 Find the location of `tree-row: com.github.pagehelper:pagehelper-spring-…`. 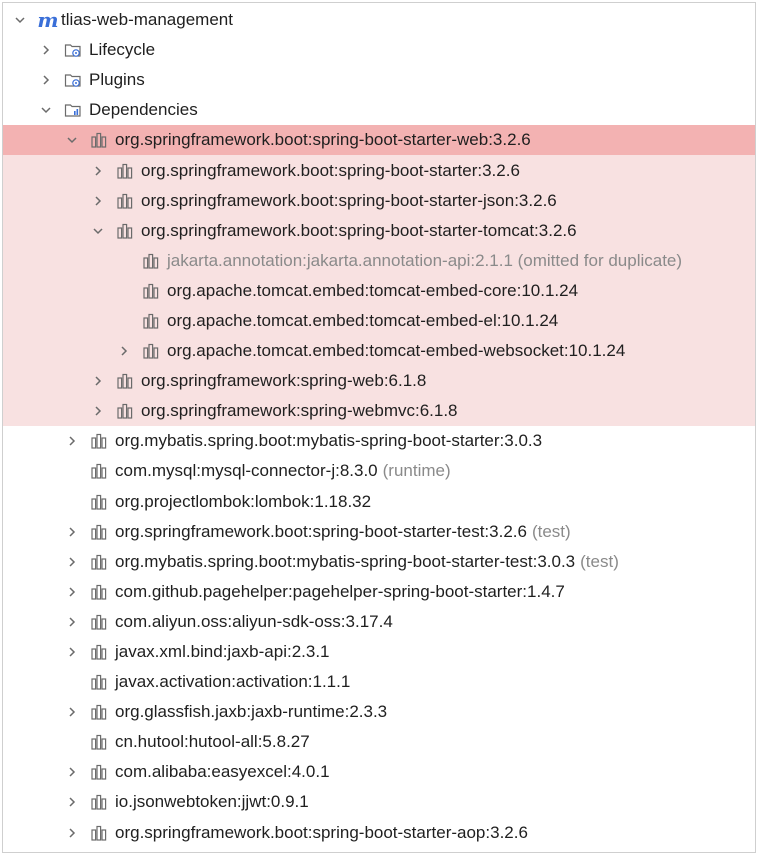

tree-row: com.github.pagehelper:pagehelper-spring-… is located at coordinates (379, 592).